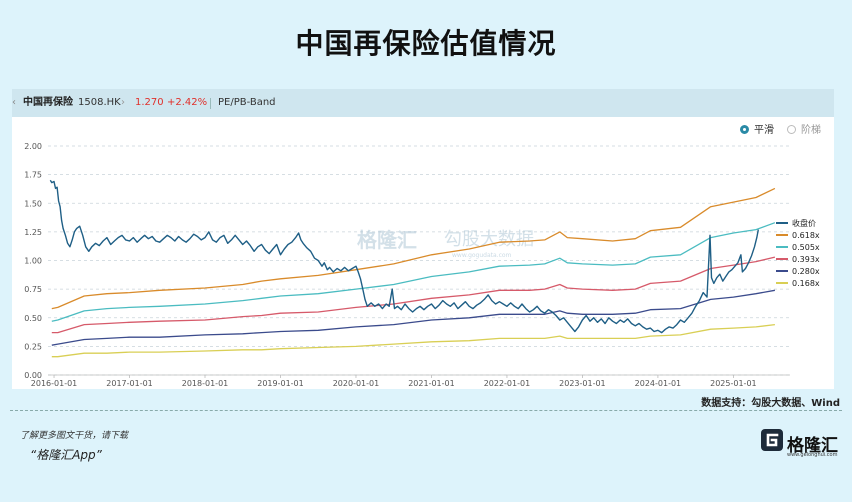  What do you see at coordinates (507, 383) in the screenshot?
I see `x-tick-label: 2022-01-01` at bounding box center [507, 383].